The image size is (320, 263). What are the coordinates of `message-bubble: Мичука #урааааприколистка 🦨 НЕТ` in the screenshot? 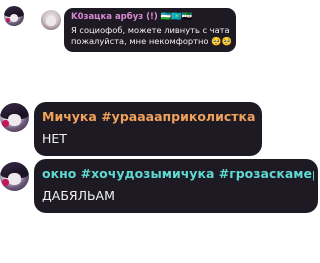 It's located at (148, 129).